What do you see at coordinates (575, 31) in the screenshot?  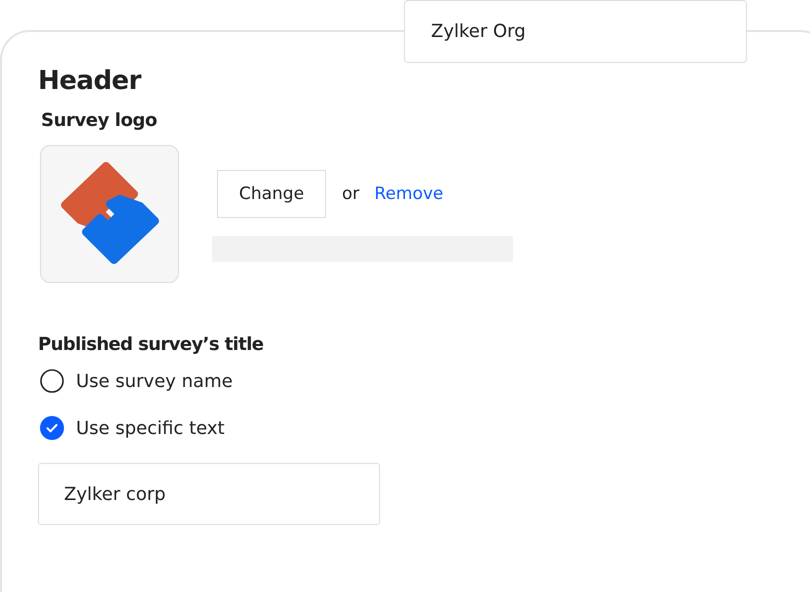 I see `org-field: Zylker Org` at bounding box center [575, 31].